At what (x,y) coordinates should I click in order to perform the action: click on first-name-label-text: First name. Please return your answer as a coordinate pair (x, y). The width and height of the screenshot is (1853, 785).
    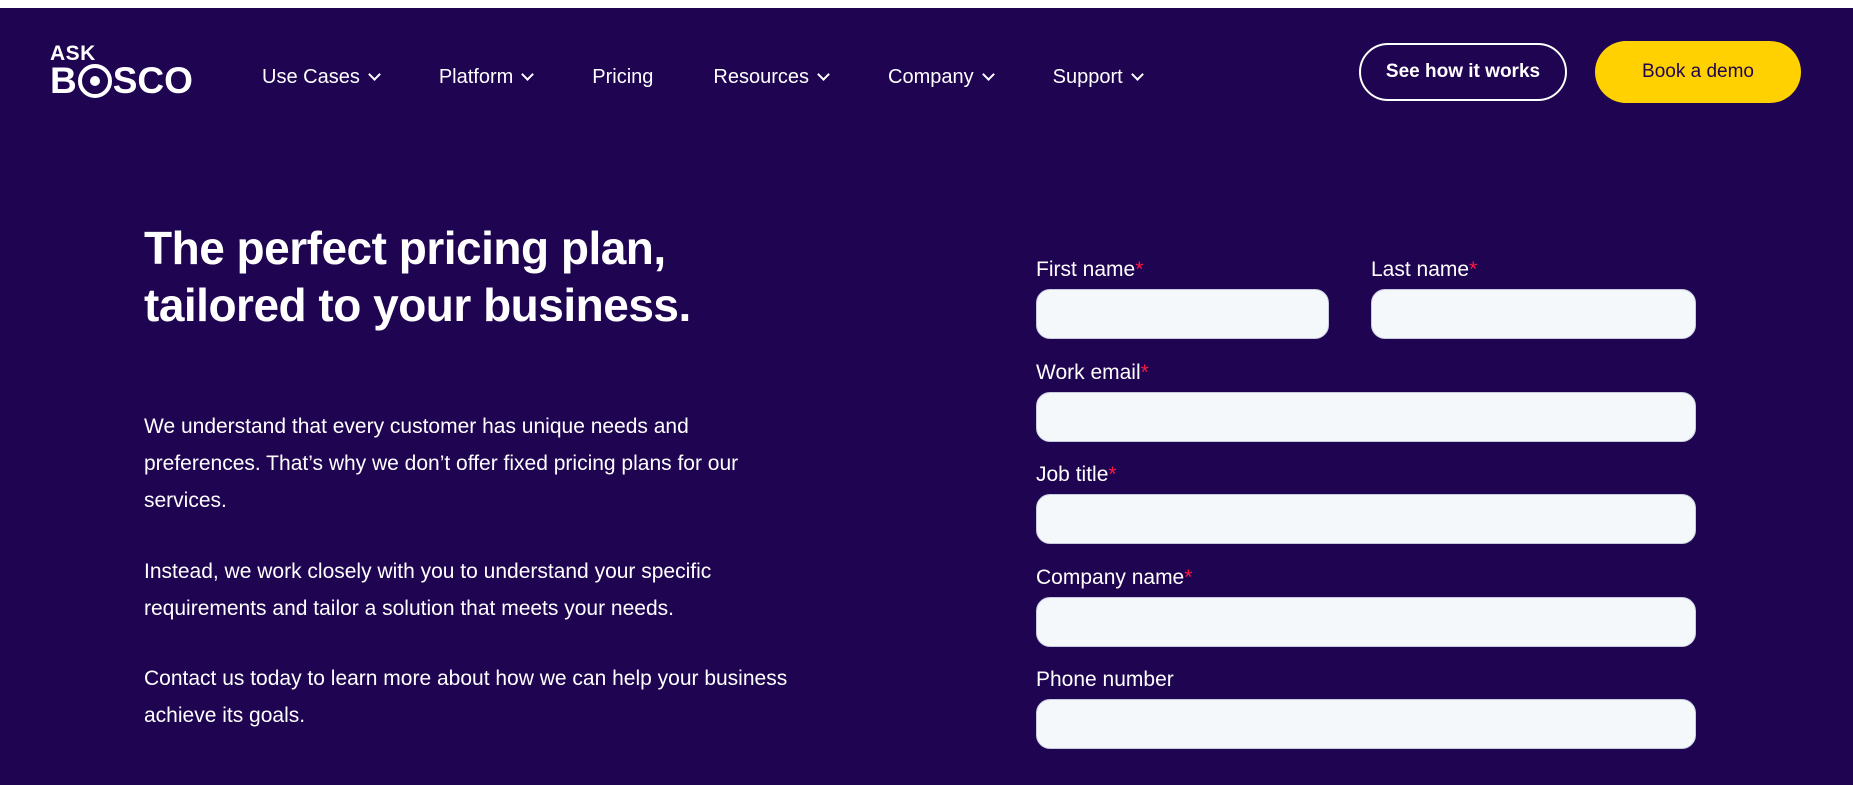
    Looking at the image, I should click on (1086, 269).